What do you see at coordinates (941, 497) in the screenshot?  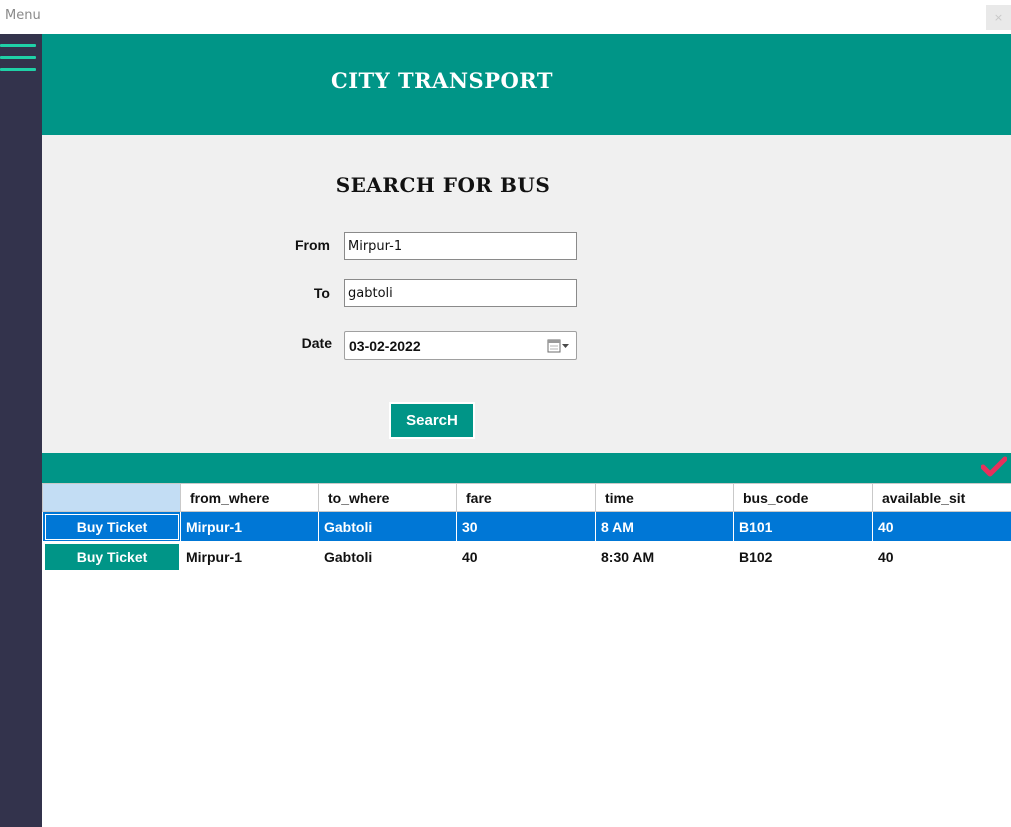 I see `column-header-available-sit: available_sit` at bounding box center [941, 497].